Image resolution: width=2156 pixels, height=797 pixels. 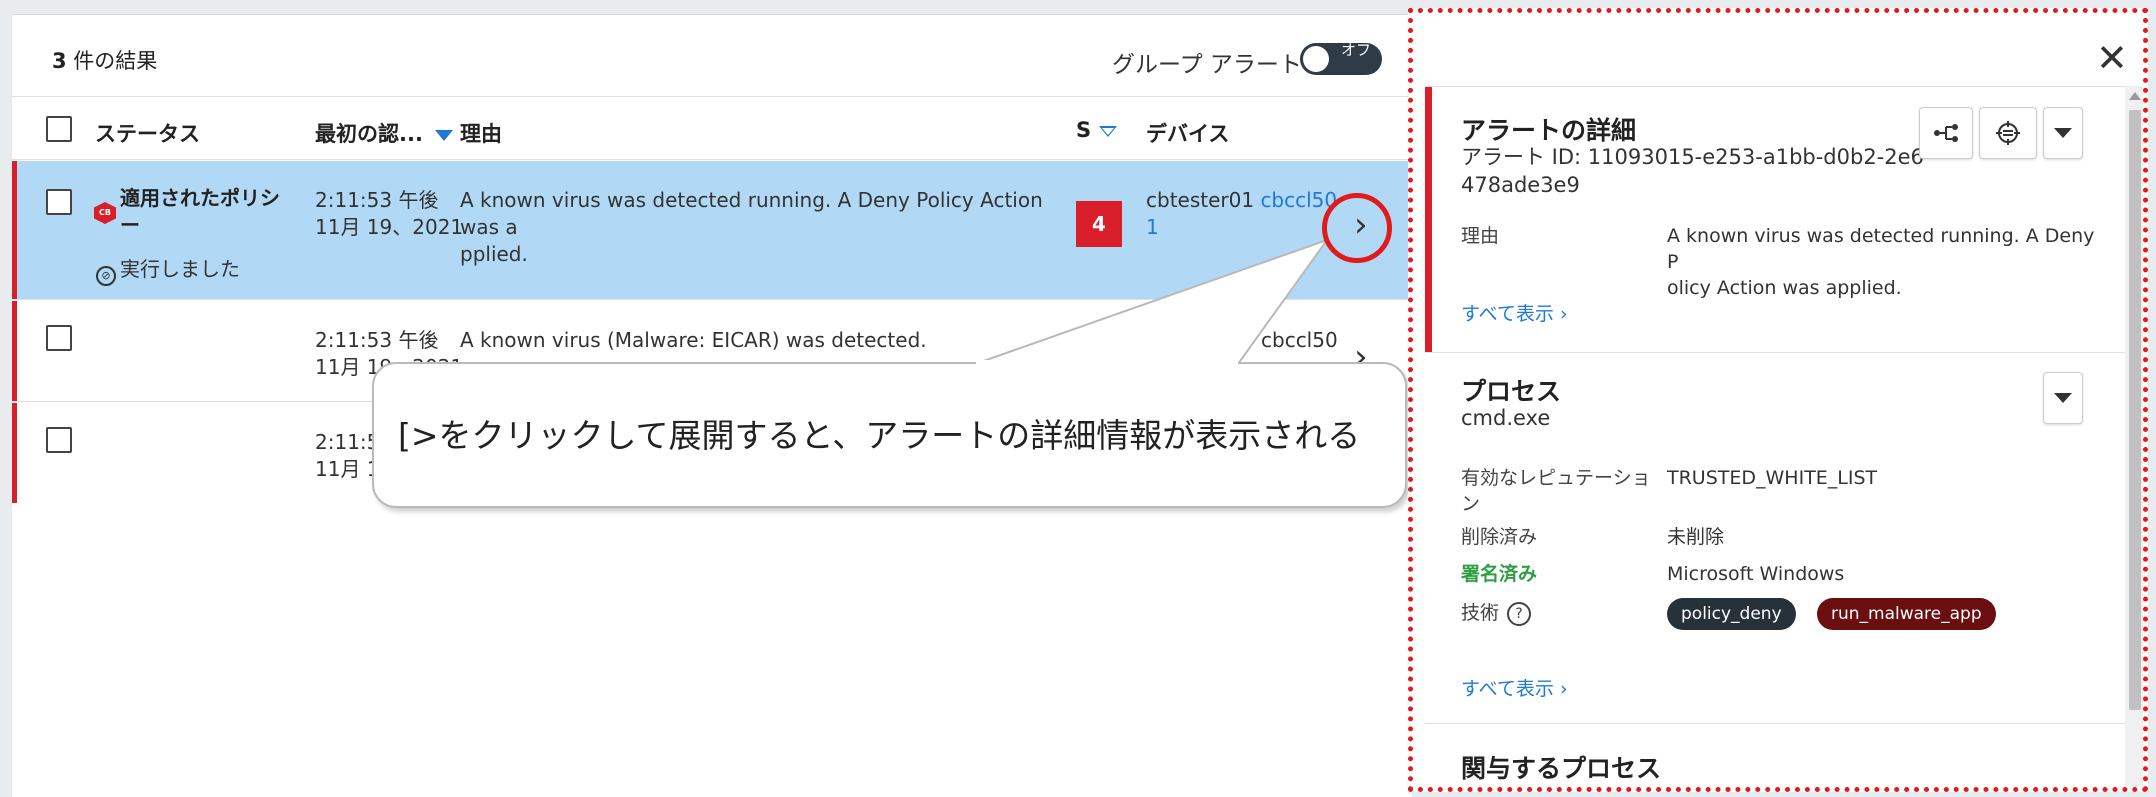 I want to click on annotation-callout: [>をクリックして展開すると、アラートの詳細情報が表示される, so click(x=889, y=435).